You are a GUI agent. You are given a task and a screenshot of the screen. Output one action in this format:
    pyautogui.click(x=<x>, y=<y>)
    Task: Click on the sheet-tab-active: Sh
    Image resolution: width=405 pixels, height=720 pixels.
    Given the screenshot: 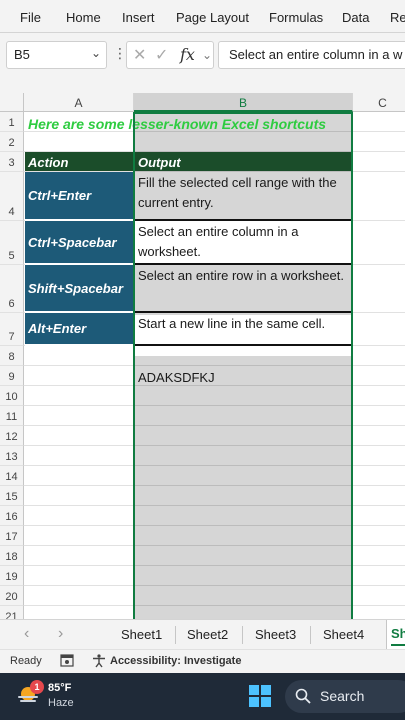 What is the action you would take?
    pyautogui.click(x=395, y=634)
    